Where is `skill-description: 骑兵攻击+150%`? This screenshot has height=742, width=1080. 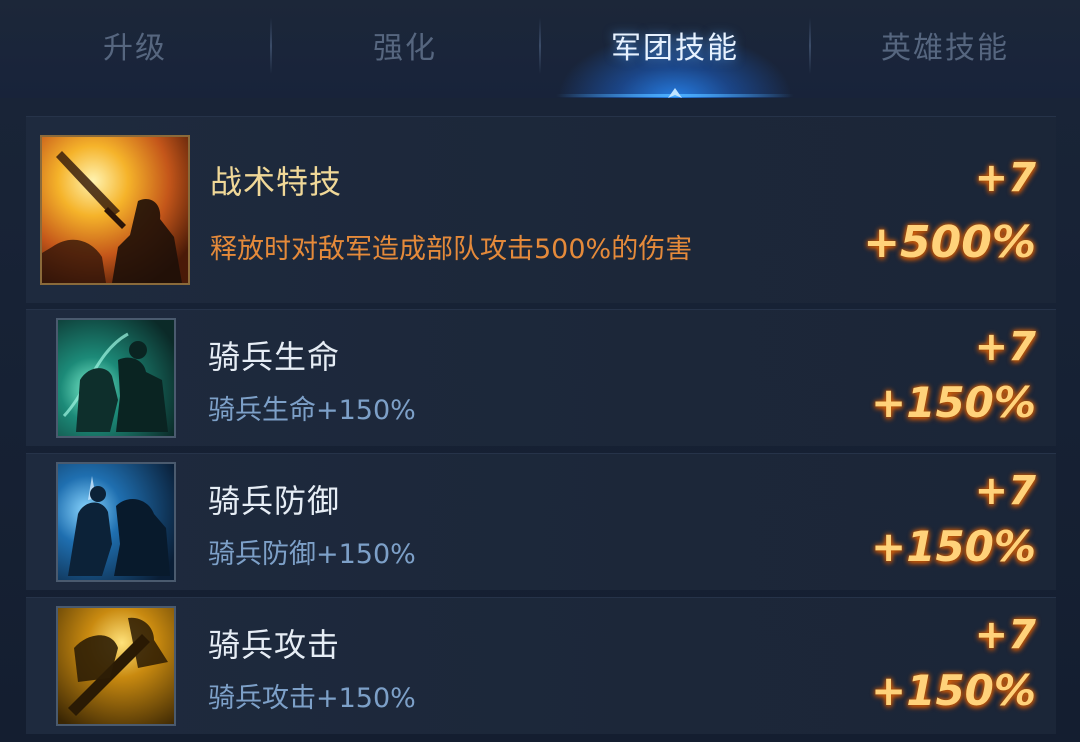 skill-description: 骑兵攻击+150% is located at coordinates (312, 698).